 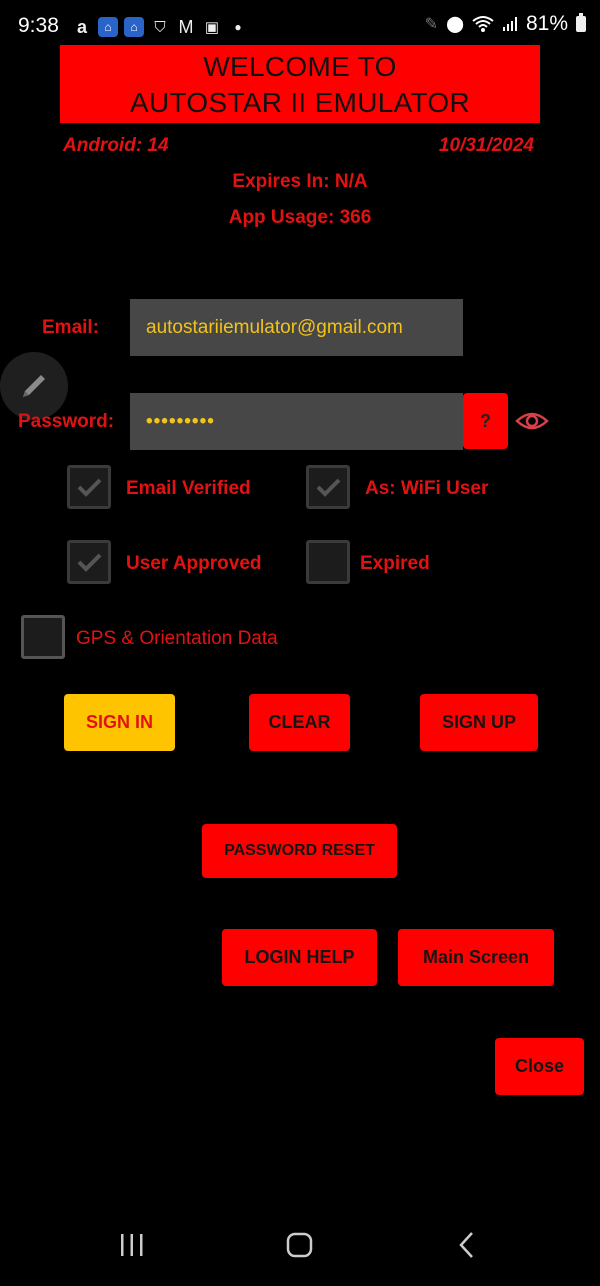 I want to click on close-button: Close, so click(x=539, y=1066).